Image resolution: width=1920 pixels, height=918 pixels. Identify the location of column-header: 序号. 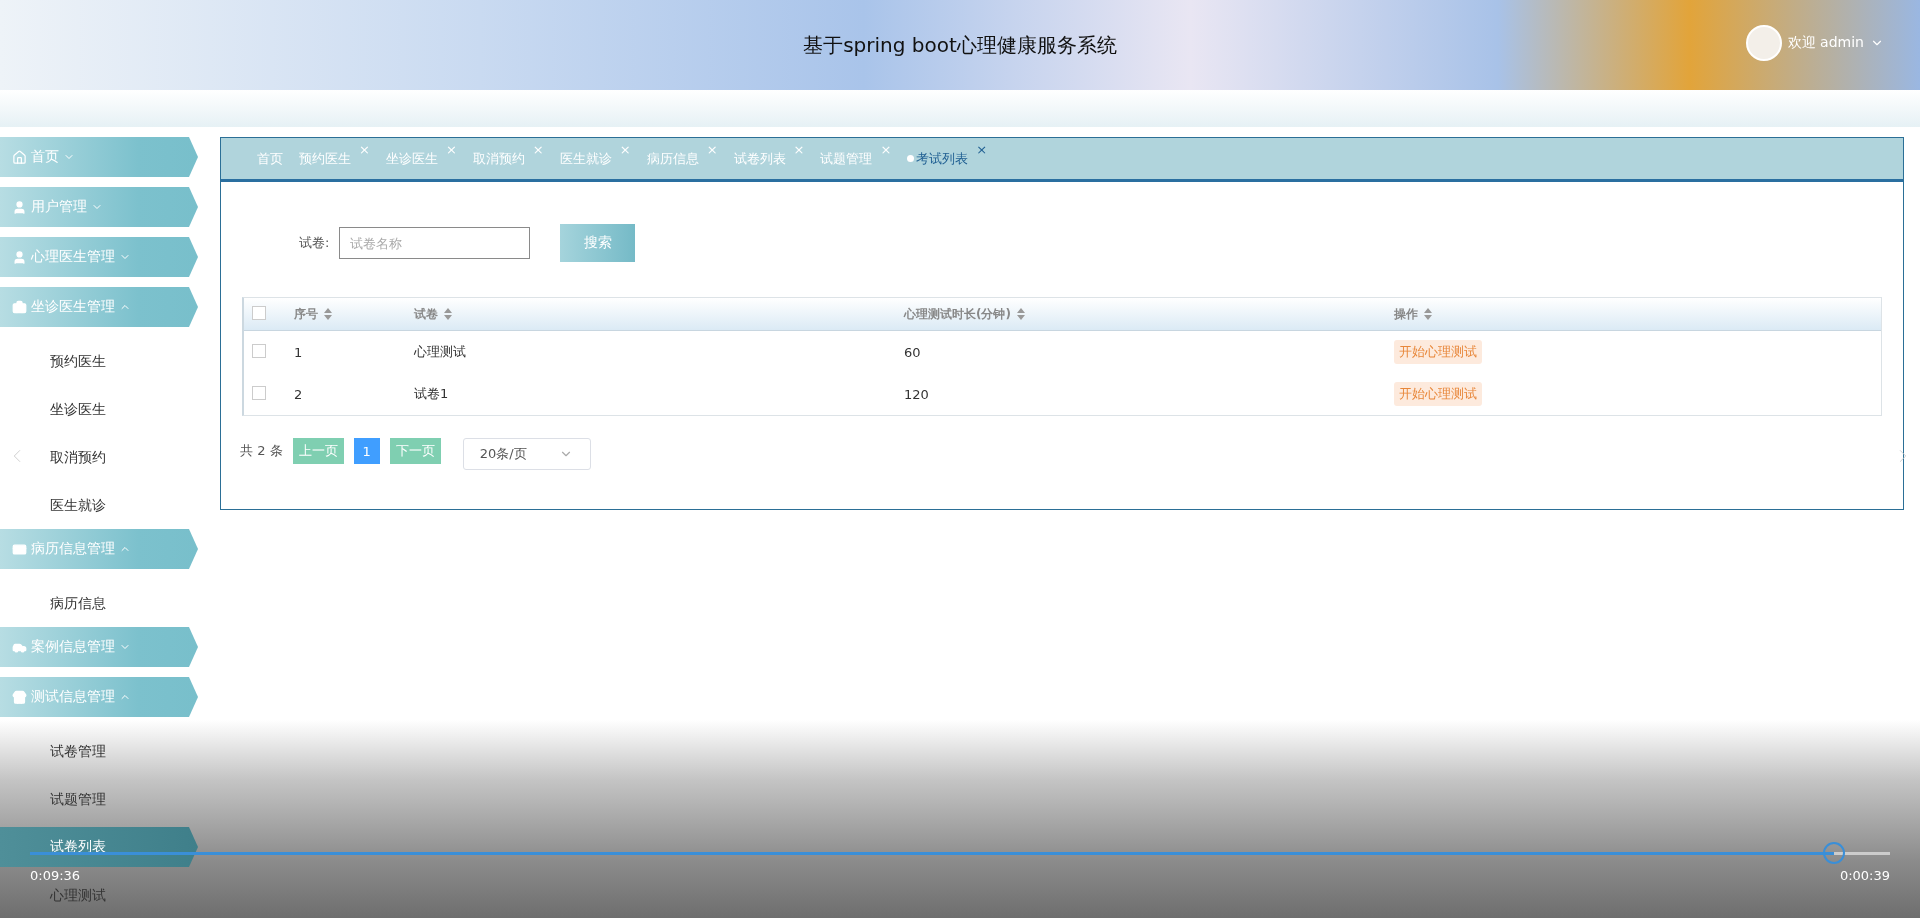
(306, 314).